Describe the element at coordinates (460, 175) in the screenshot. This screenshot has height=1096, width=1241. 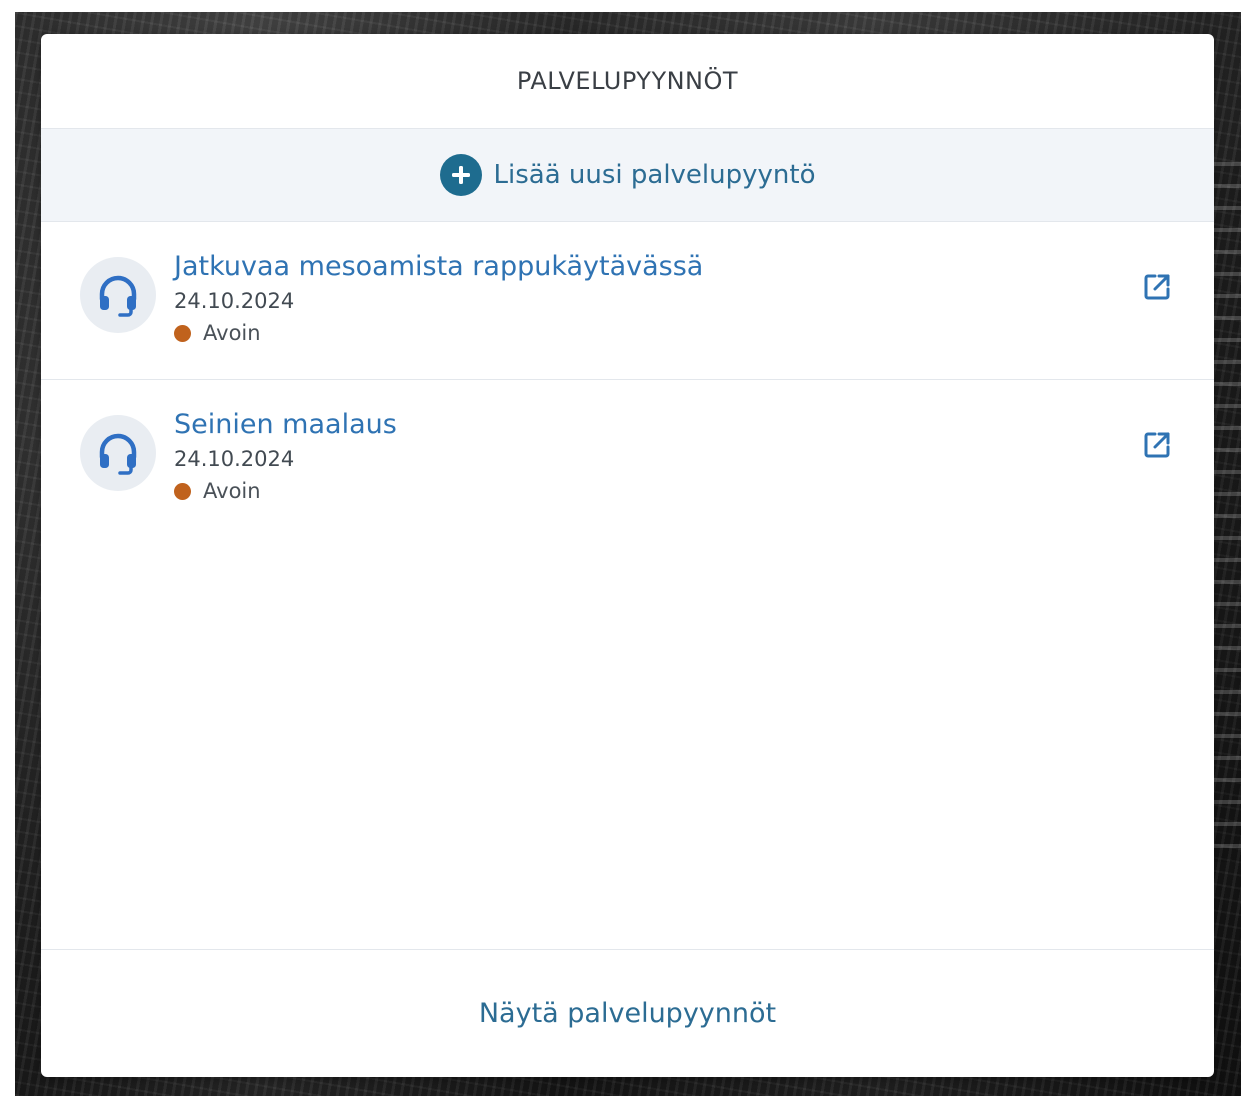
I see `plus-circle-icon` at that location.